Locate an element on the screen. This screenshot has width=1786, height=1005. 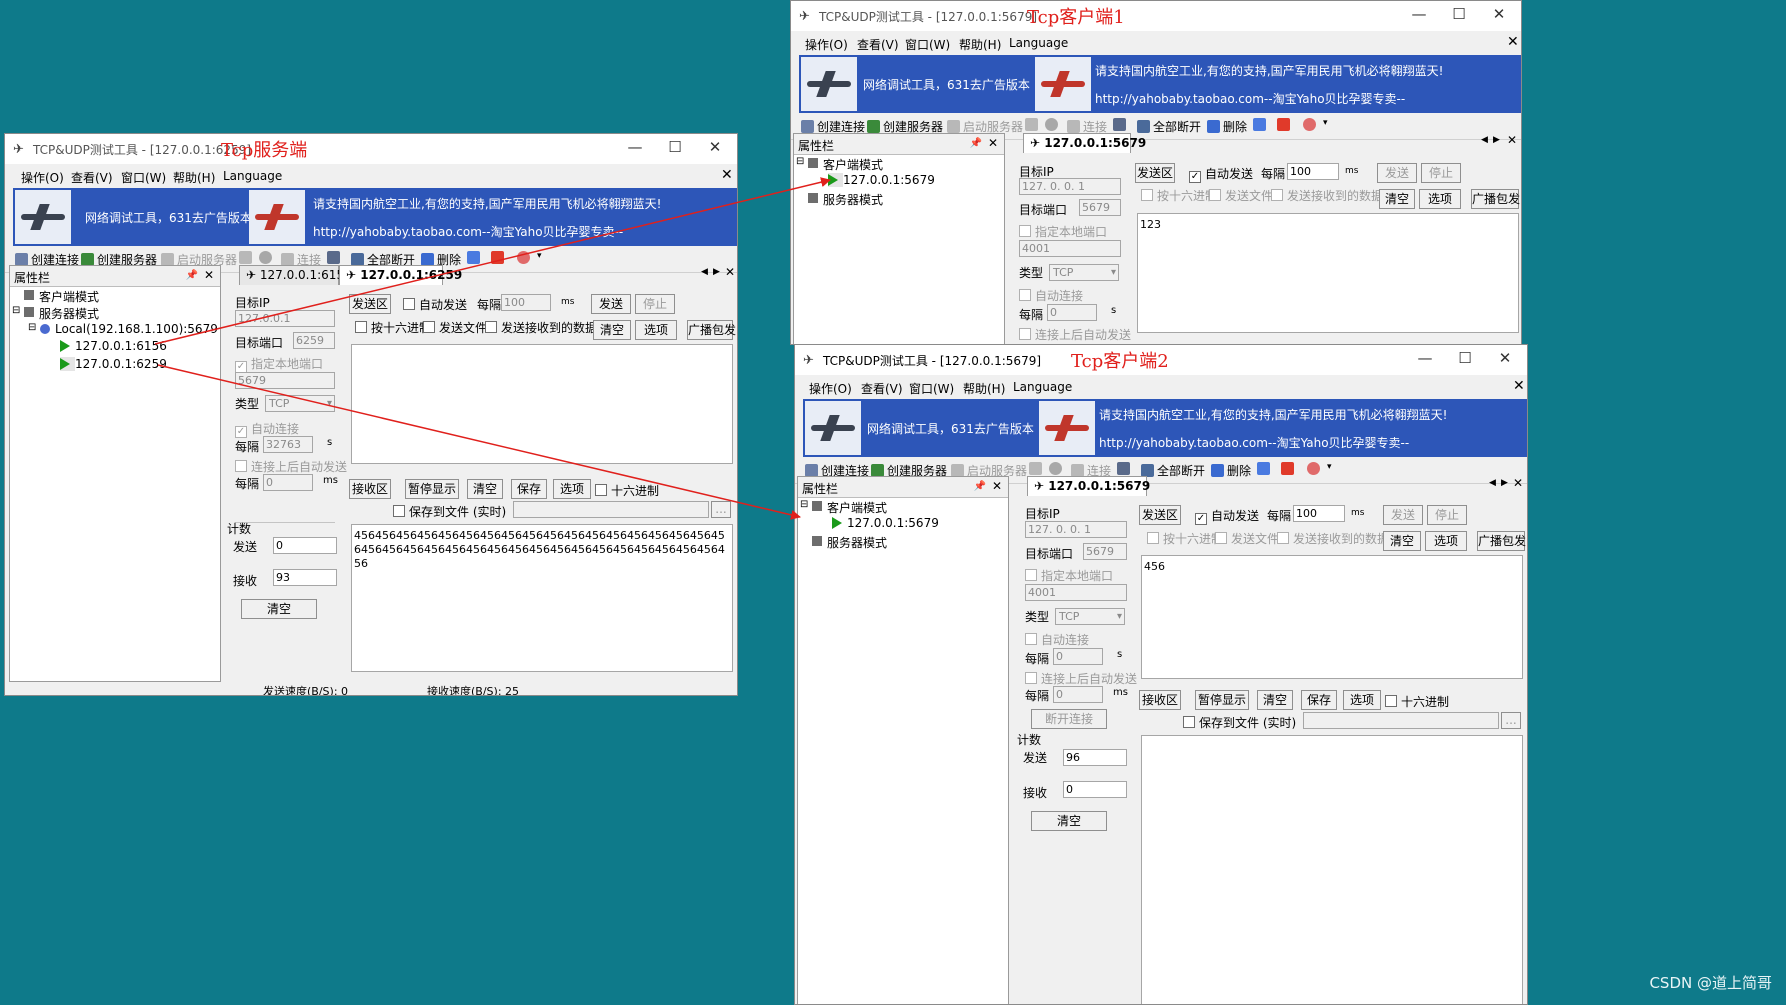
target-port-field: 5679 is located at coordinates (1100, 207).